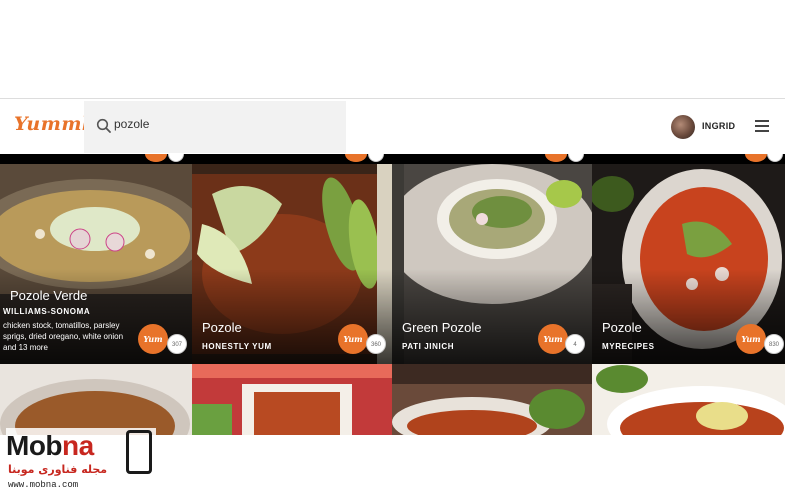 This screenshot has width=785, height=500. Describe the element at coordinates (48, 295) in the screenshot. I see `recipe-title: Pozole Verde` at that location.